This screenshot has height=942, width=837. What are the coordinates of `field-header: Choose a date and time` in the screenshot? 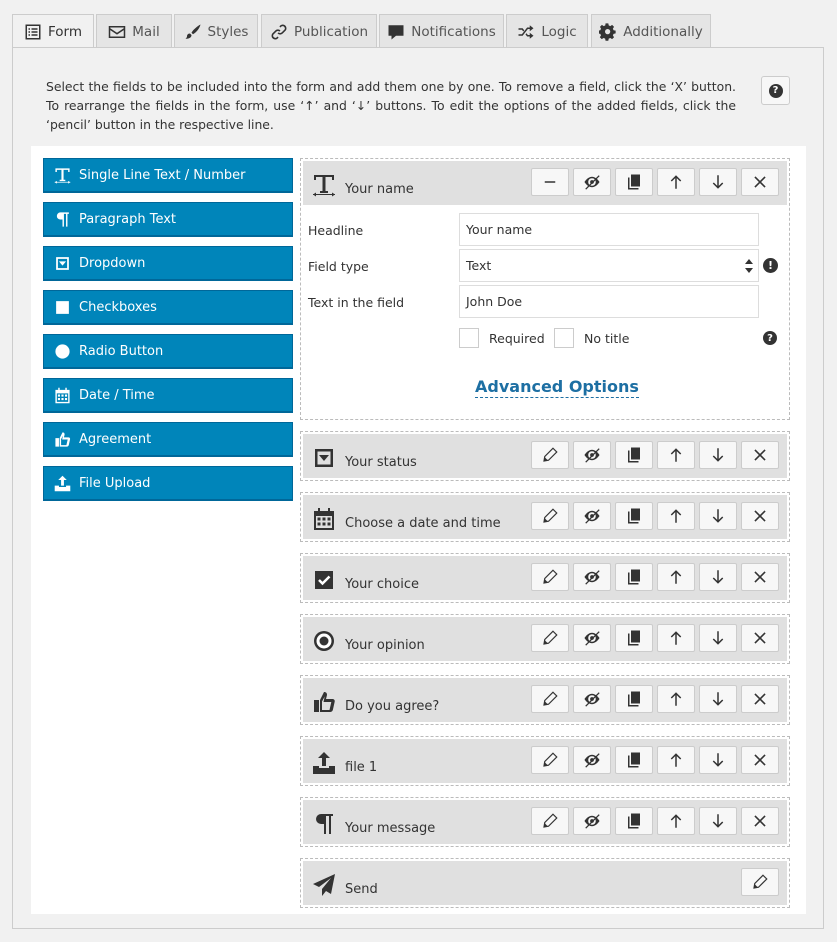 It's located at (545, 517).